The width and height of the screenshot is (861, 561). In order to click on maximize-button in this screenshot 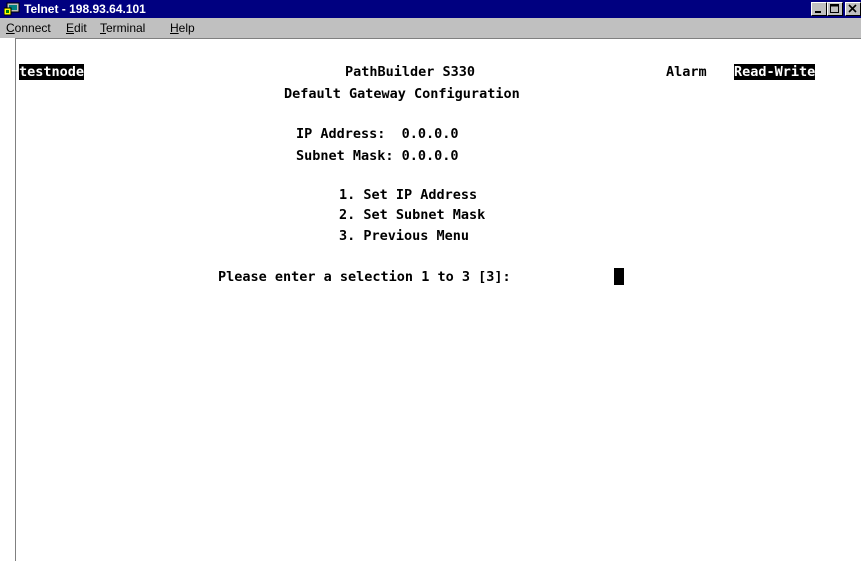, I will do `click(835, 9)`.